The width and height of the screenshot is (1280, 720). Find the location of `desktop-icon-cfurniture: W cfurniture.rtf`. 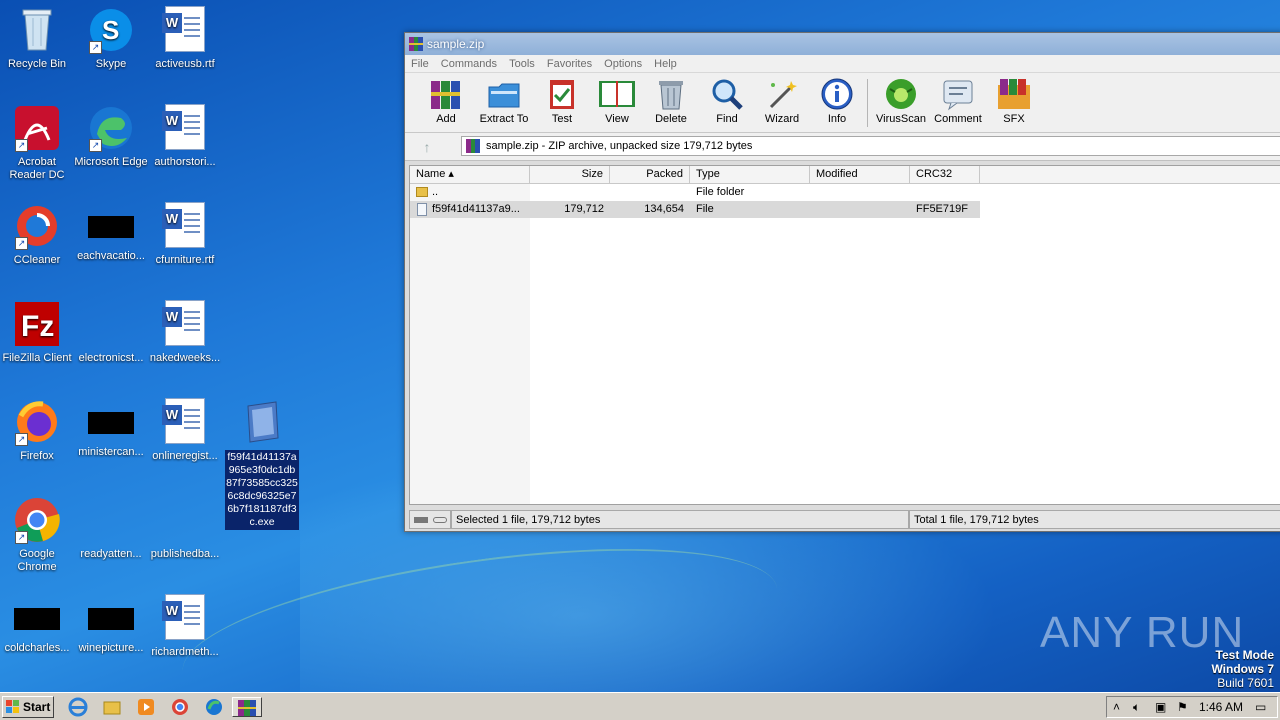

desktop-icon-cfurniture: W cfurniture.rtf is located at coordinates (185, 234).